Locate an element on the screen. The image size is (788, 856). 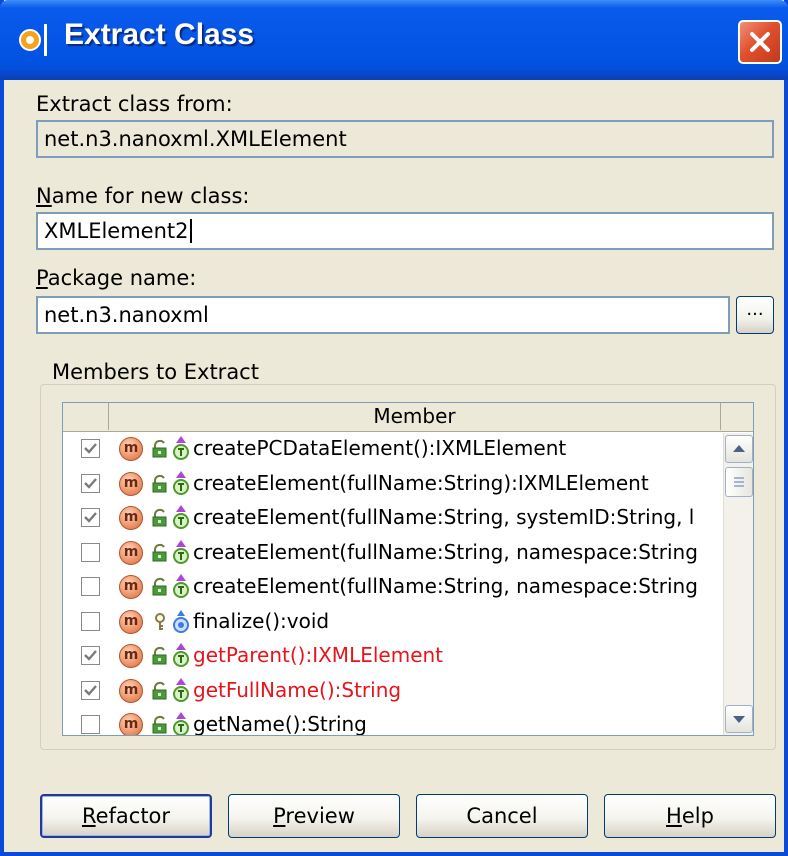
scroll-up-button is located at coordinates (739, 449).